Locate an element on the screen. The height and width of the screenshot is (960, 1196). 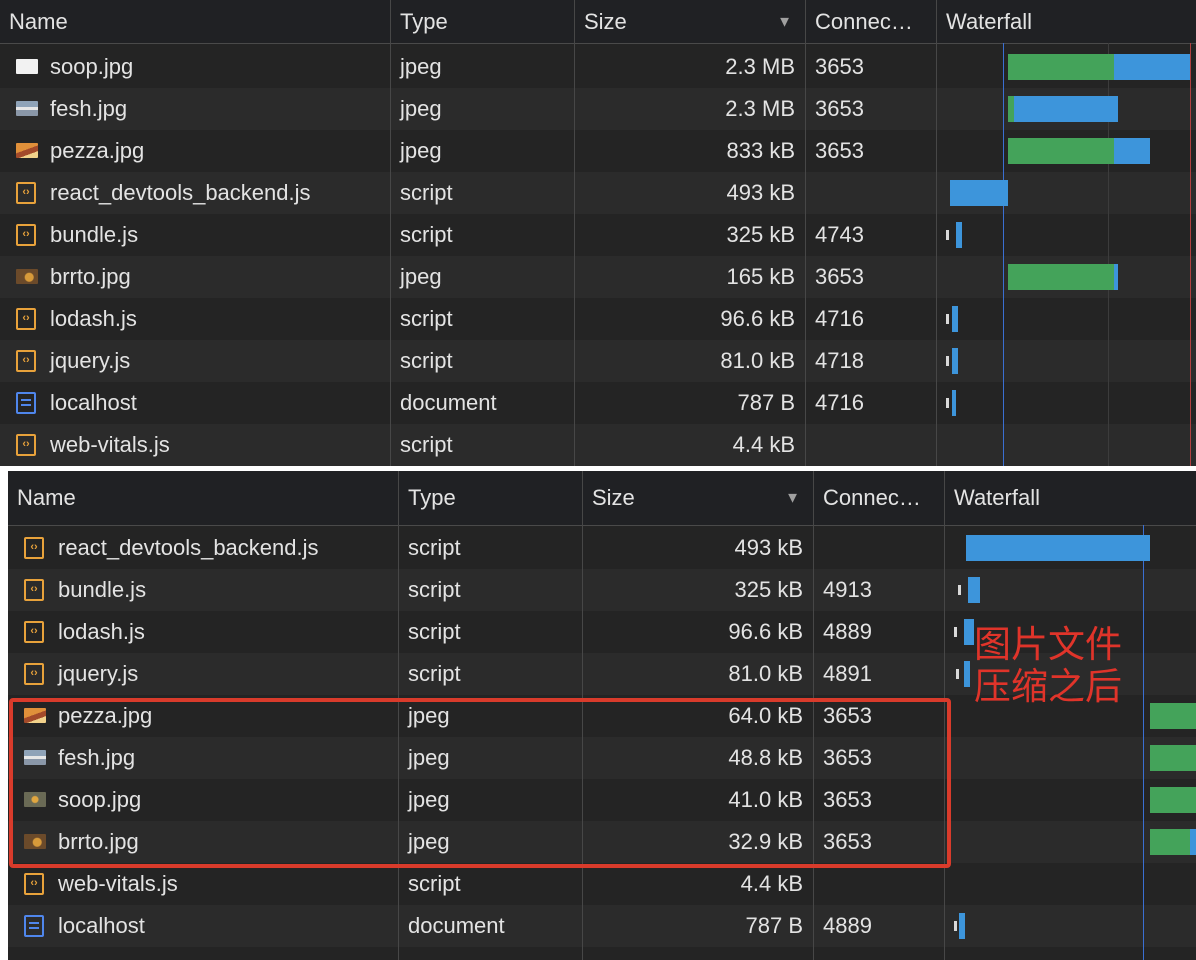
request-type: jpeg is located at coordinates (421, 108).